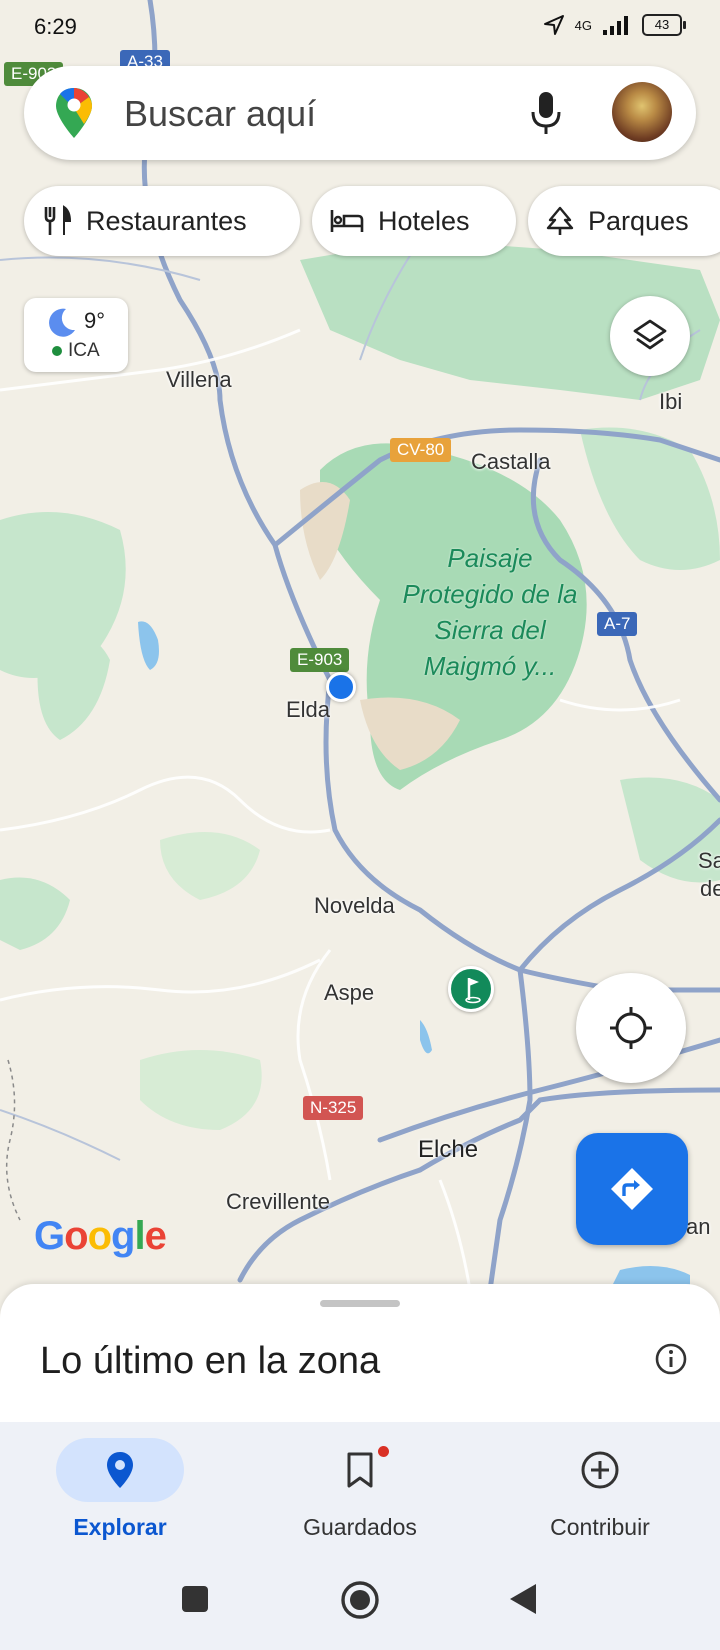 This screenshot has width=720, height=1650. I want to click on weather-temperature: 9°, so click(95, 320).